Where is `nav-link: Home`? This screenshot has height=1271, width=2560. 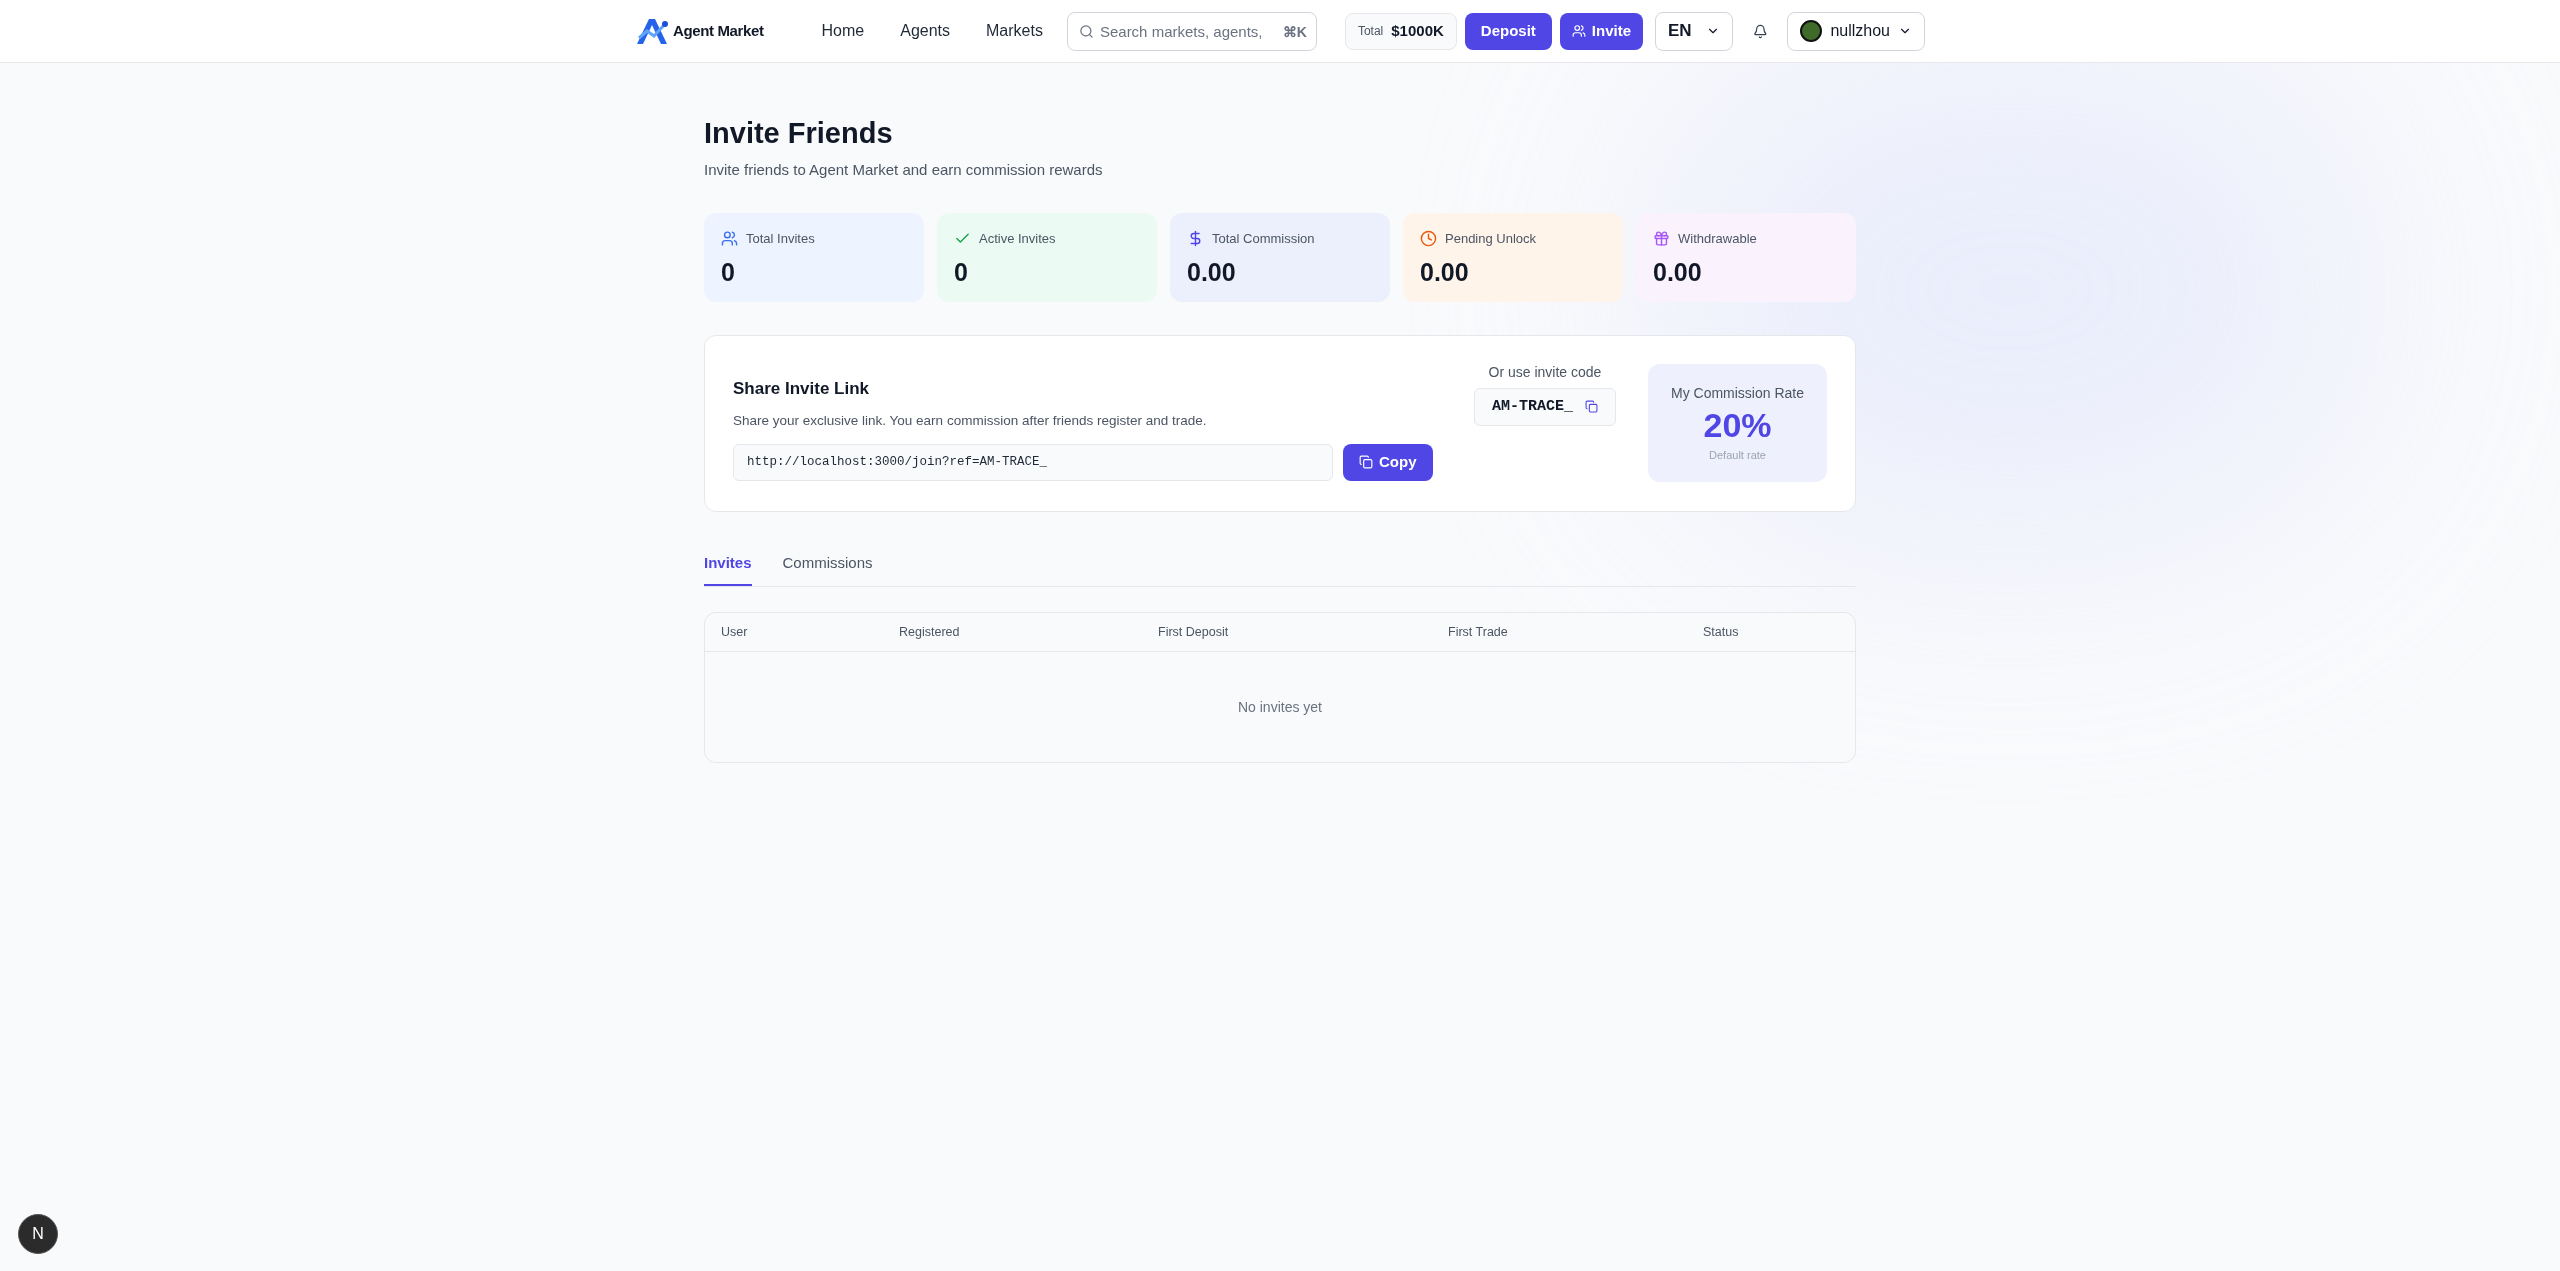
nav-link: Home is located at coordinates (843, 31).